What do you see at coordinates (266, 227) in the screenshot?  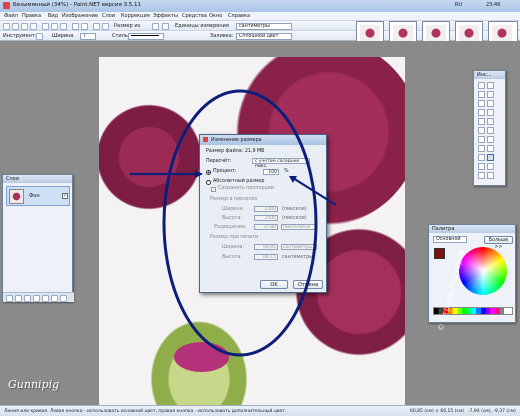 I see `resolution-input: 37.80` at bounding box center [266, 227].